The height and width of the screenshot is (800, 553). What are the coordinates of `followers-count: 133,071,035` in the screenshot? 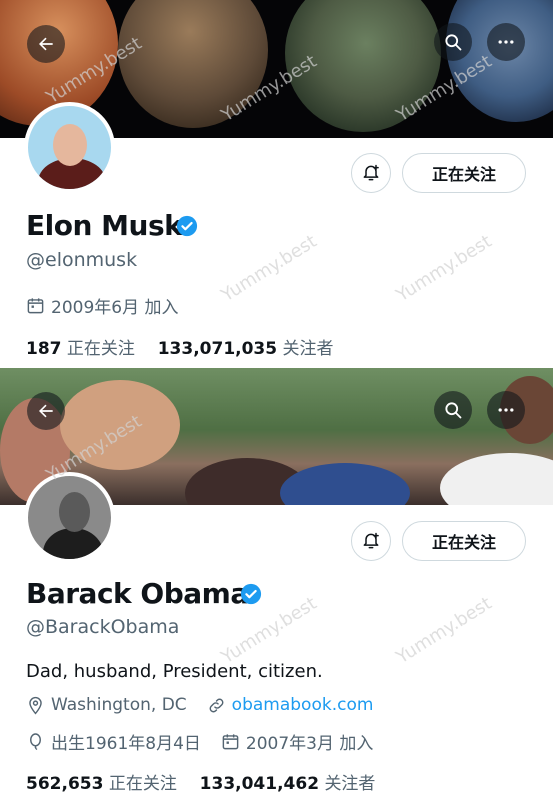 It's located at (217, 349).